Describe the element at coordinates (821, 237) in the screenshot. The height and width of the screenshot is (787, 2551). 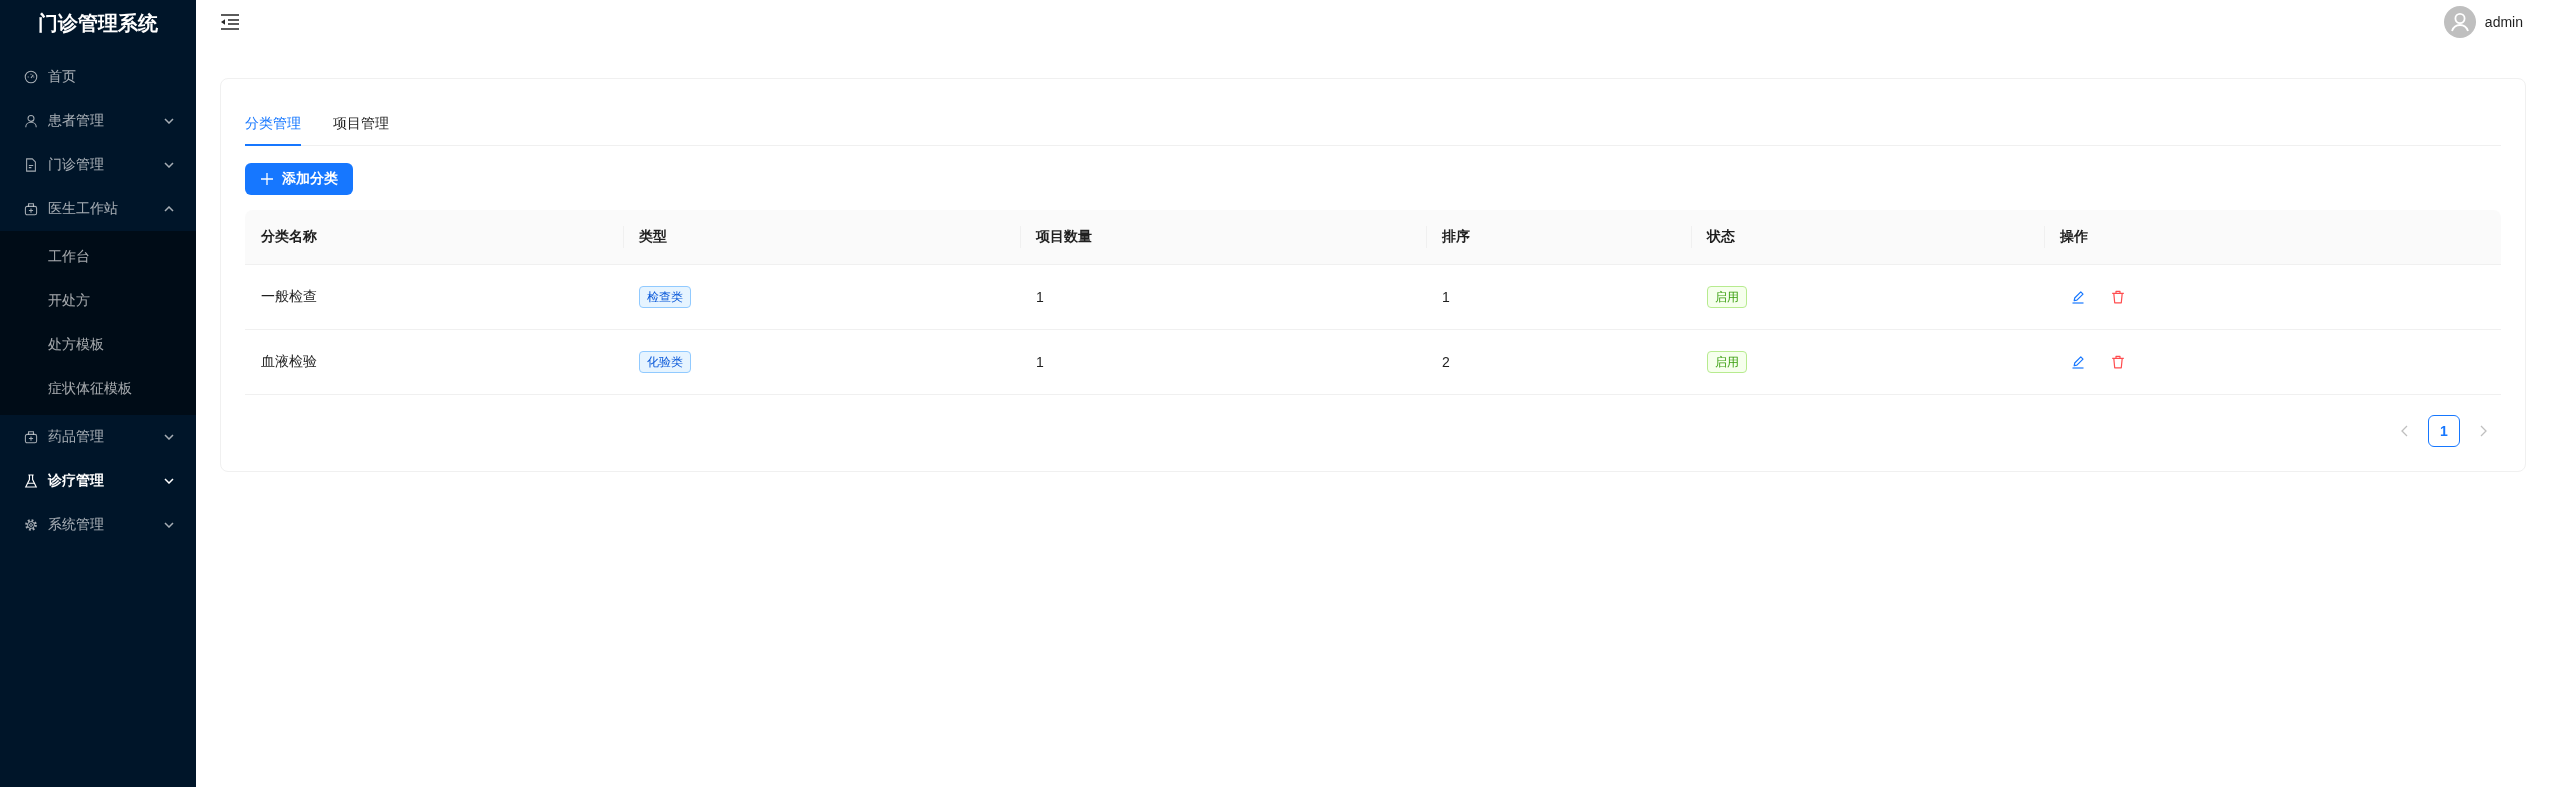
I see `column-header: 类型` at that location.